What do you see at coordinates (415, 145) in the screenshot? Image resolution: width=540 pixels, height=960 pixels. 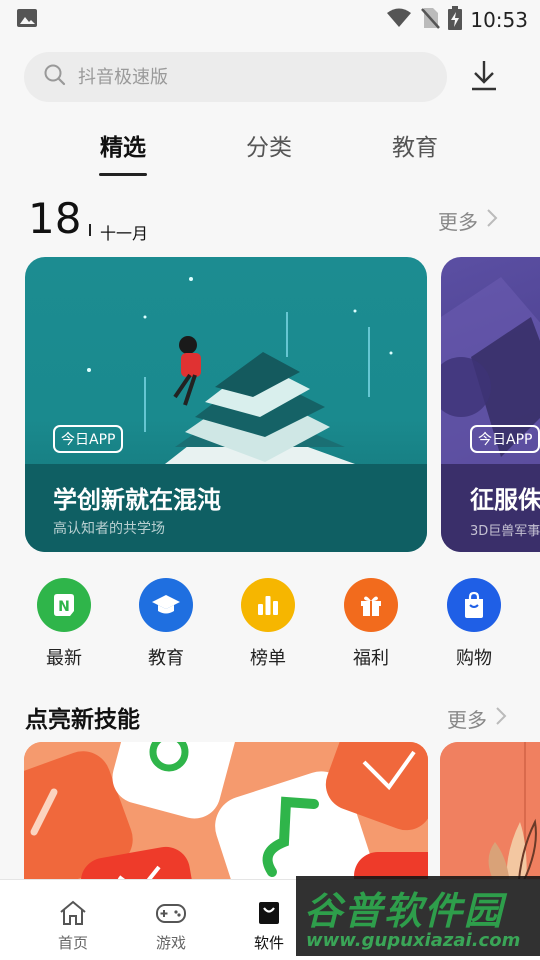 I see `tab-education: 教育` at bounding box center [415, 145].